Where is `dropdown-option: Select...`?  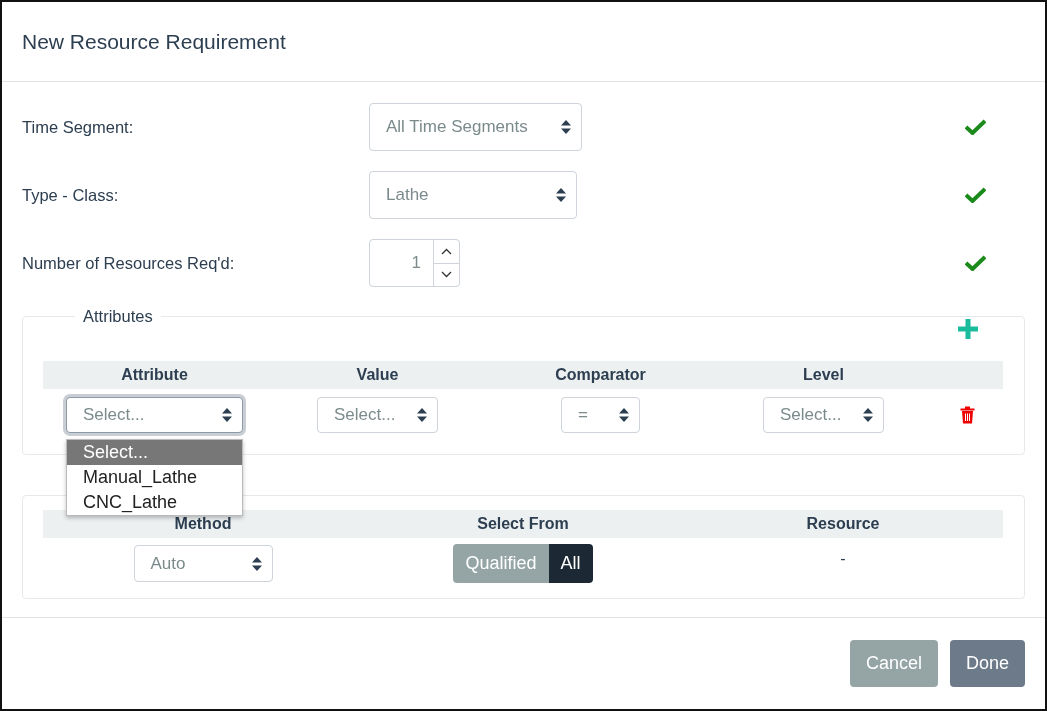 dropdown-option: Select... is located at coordinates (154, 452).